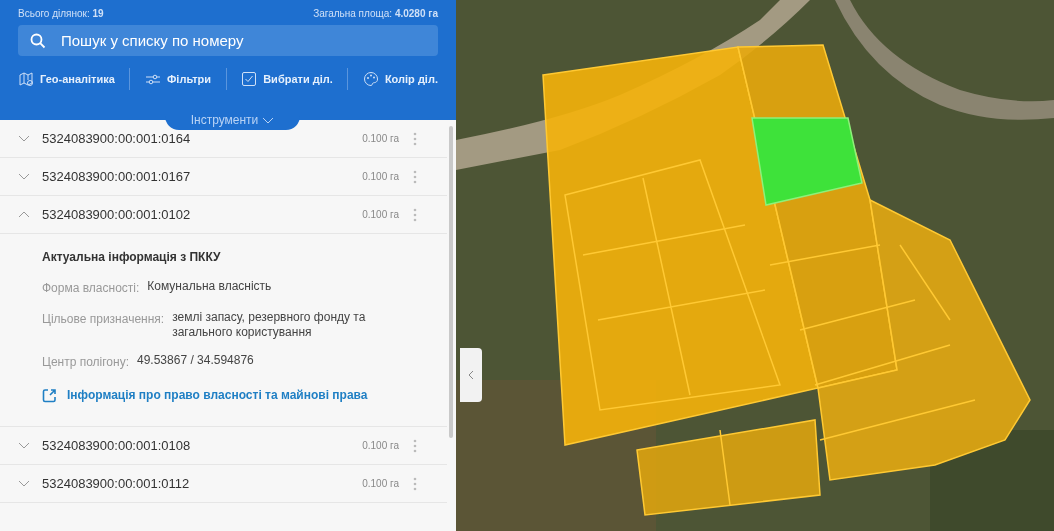  I want to click on collapse-panel-button, so click(471, 375).